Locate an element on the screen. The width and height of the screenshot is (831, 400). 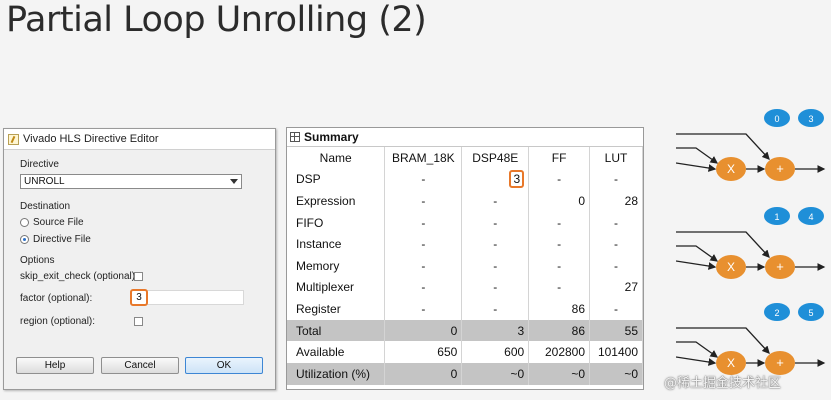
index-badge-label: 0 is located at coordinates (776, 119).